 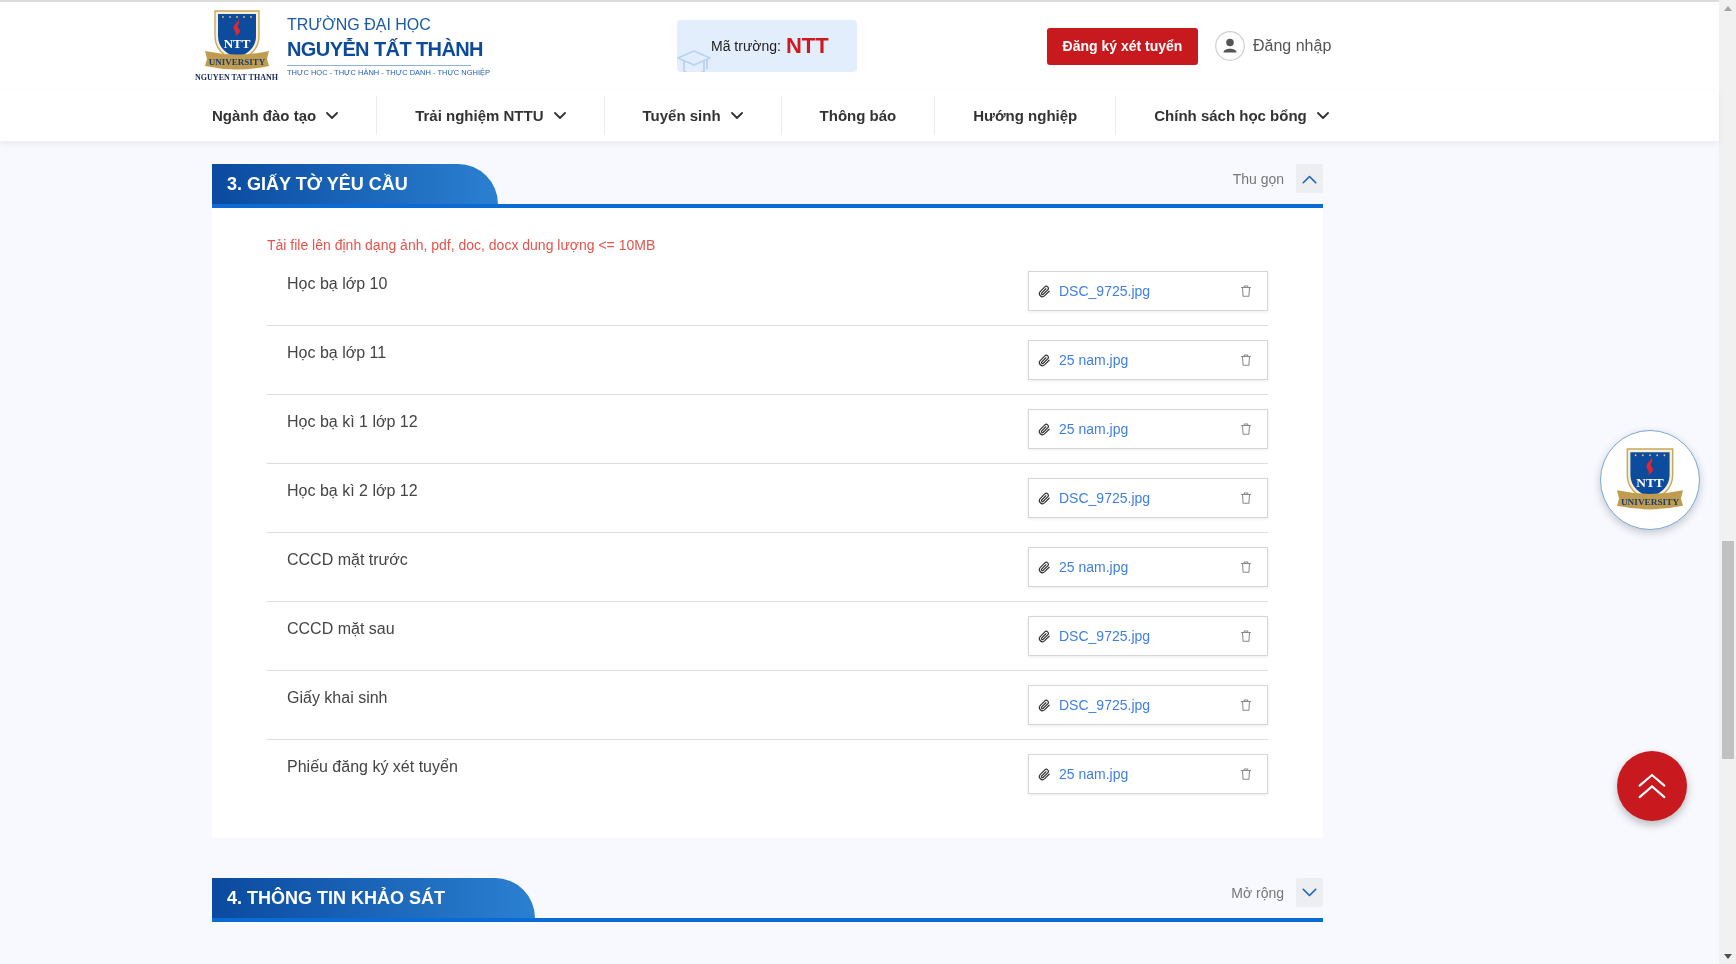 I want to click on nav-menu-item: Thông báo, so click(x=857, y=115).